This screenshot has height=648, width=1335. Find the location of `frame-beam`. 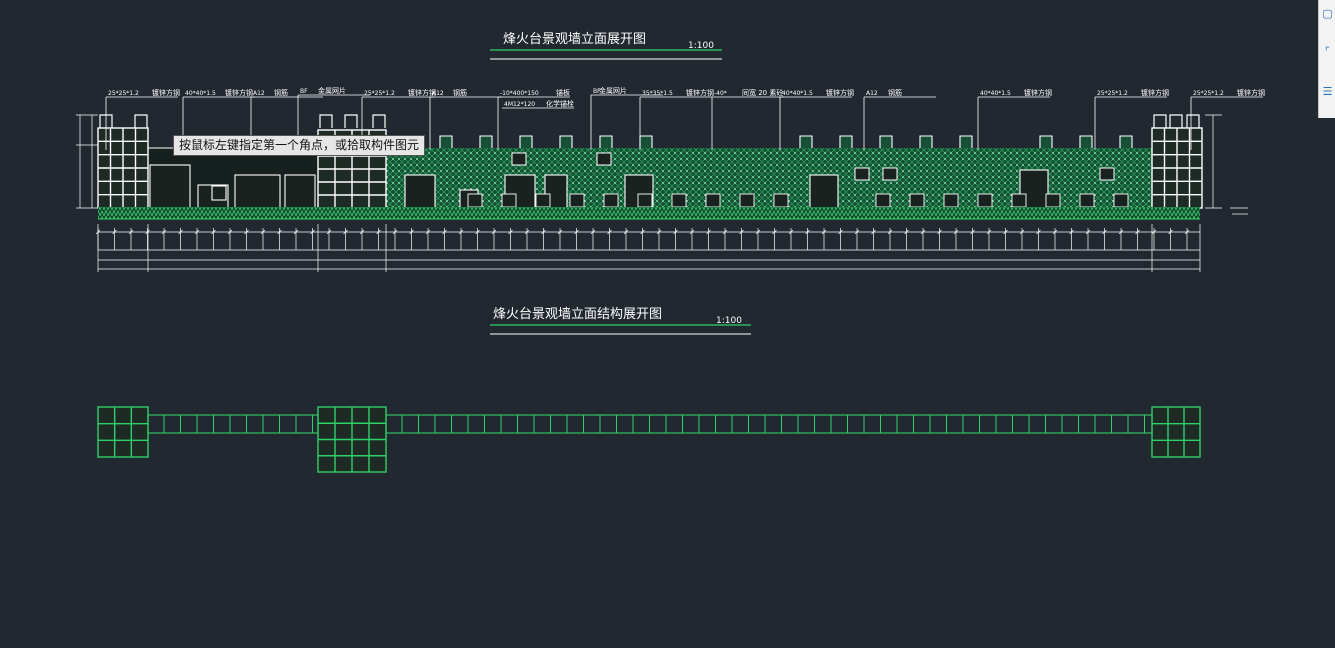

frame-beam is located at coordinates (233, 424).